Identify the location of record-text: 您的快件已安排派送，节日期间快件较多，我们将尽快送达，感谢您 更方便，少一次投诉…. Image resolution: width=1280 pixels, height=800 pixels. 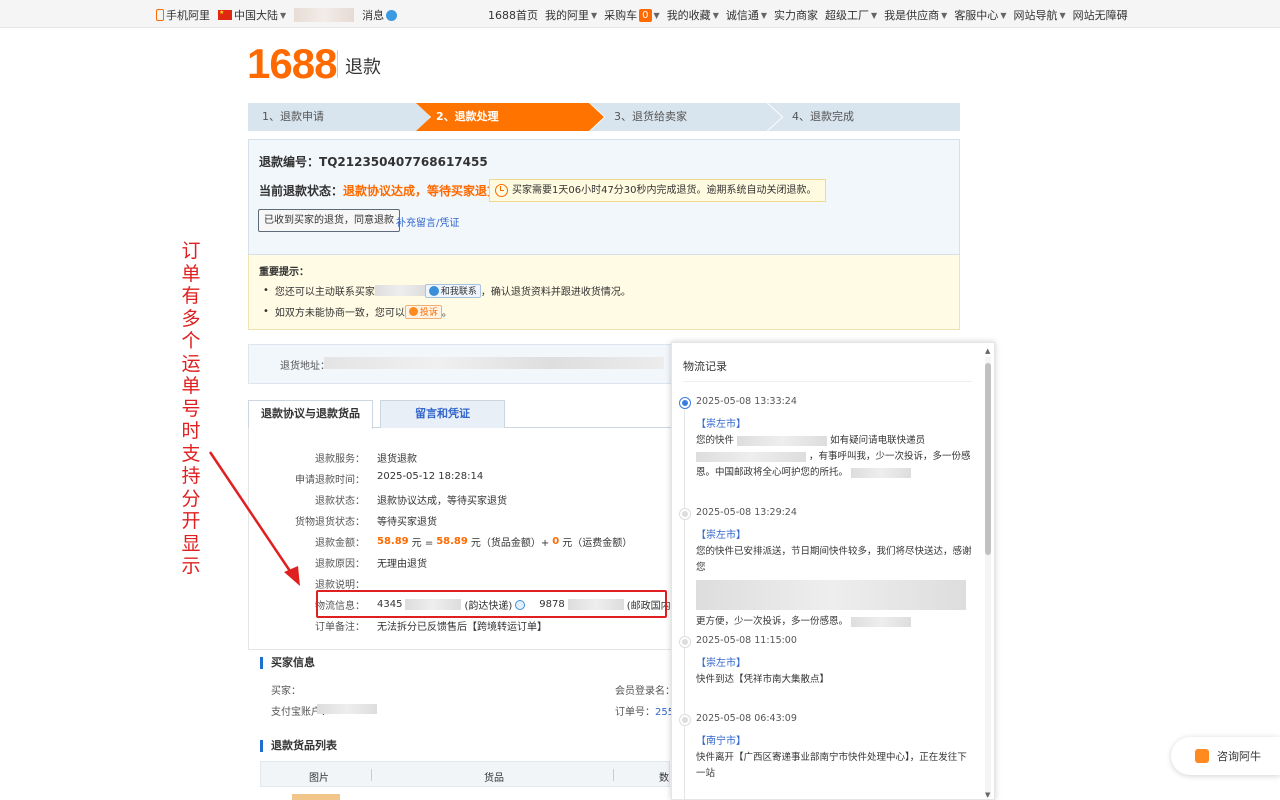
(834, 586).